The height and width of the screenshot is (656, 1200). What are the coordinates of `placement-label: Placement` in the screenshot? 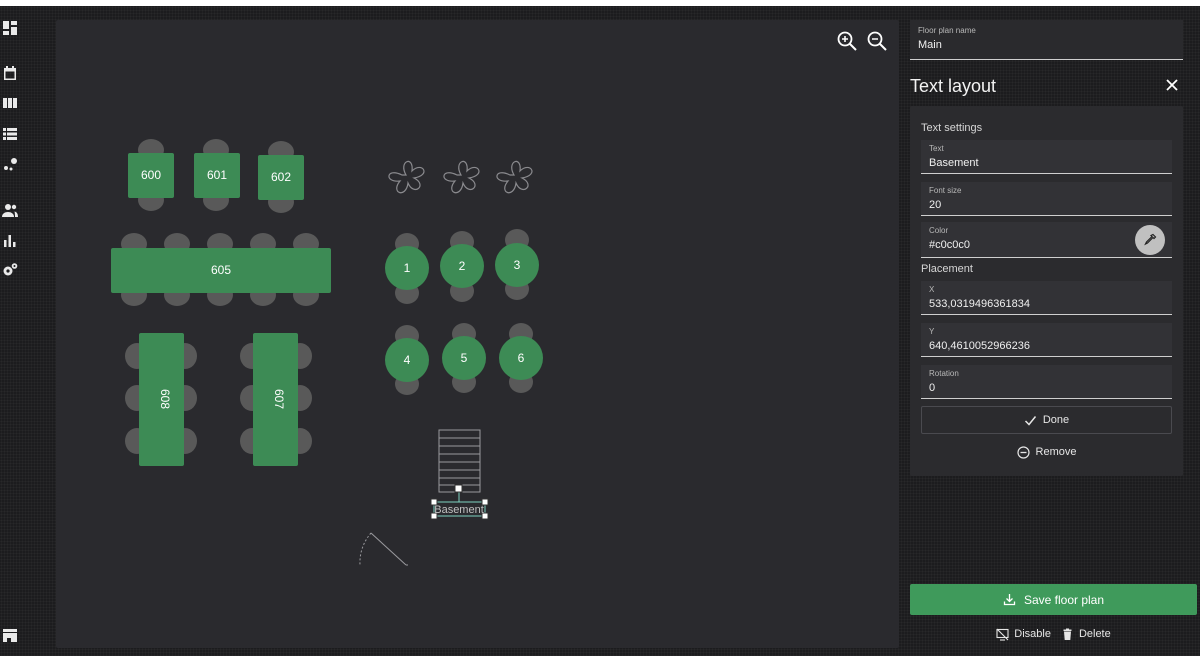 It's located at (947, 269).